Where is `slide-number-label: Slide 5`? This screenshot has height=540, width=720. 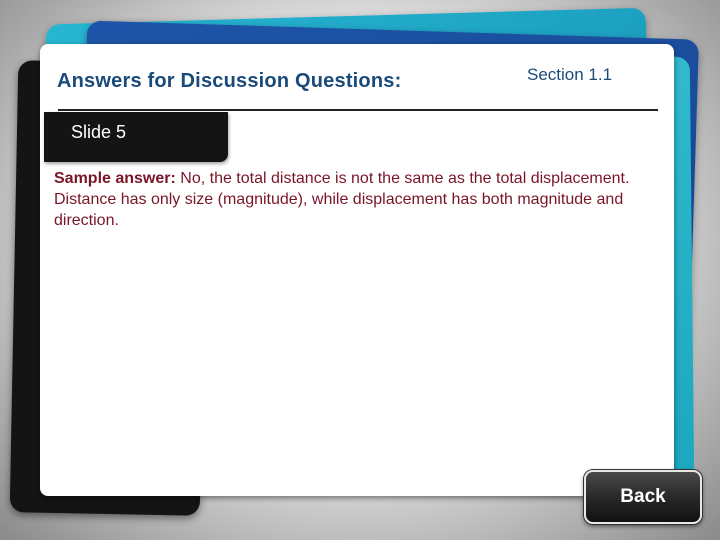 slide-number-label: Slide 5 is located at coordinates (99, 132).